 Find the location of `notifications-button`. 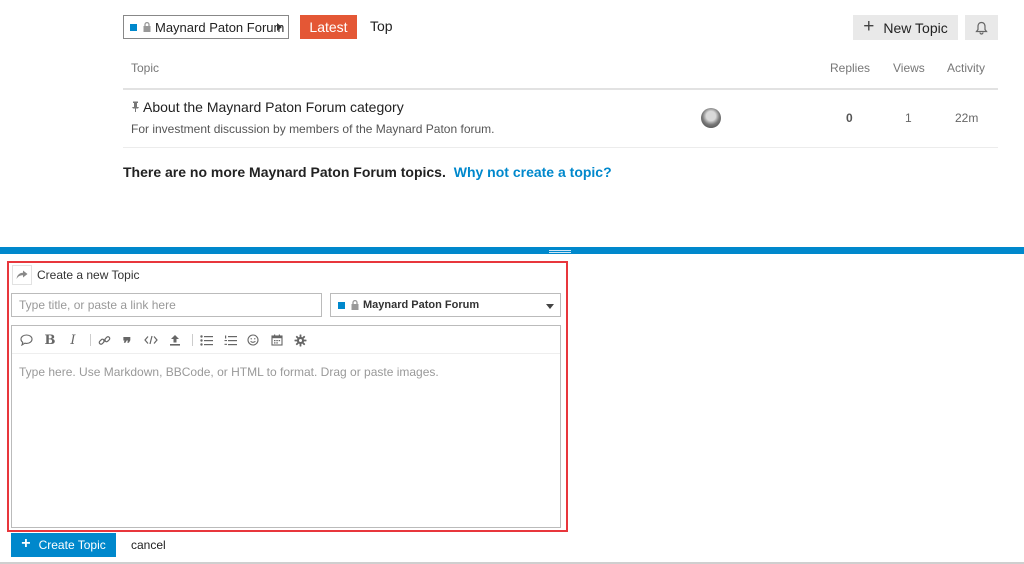

notifications-button is located at coordinates (981, 27).